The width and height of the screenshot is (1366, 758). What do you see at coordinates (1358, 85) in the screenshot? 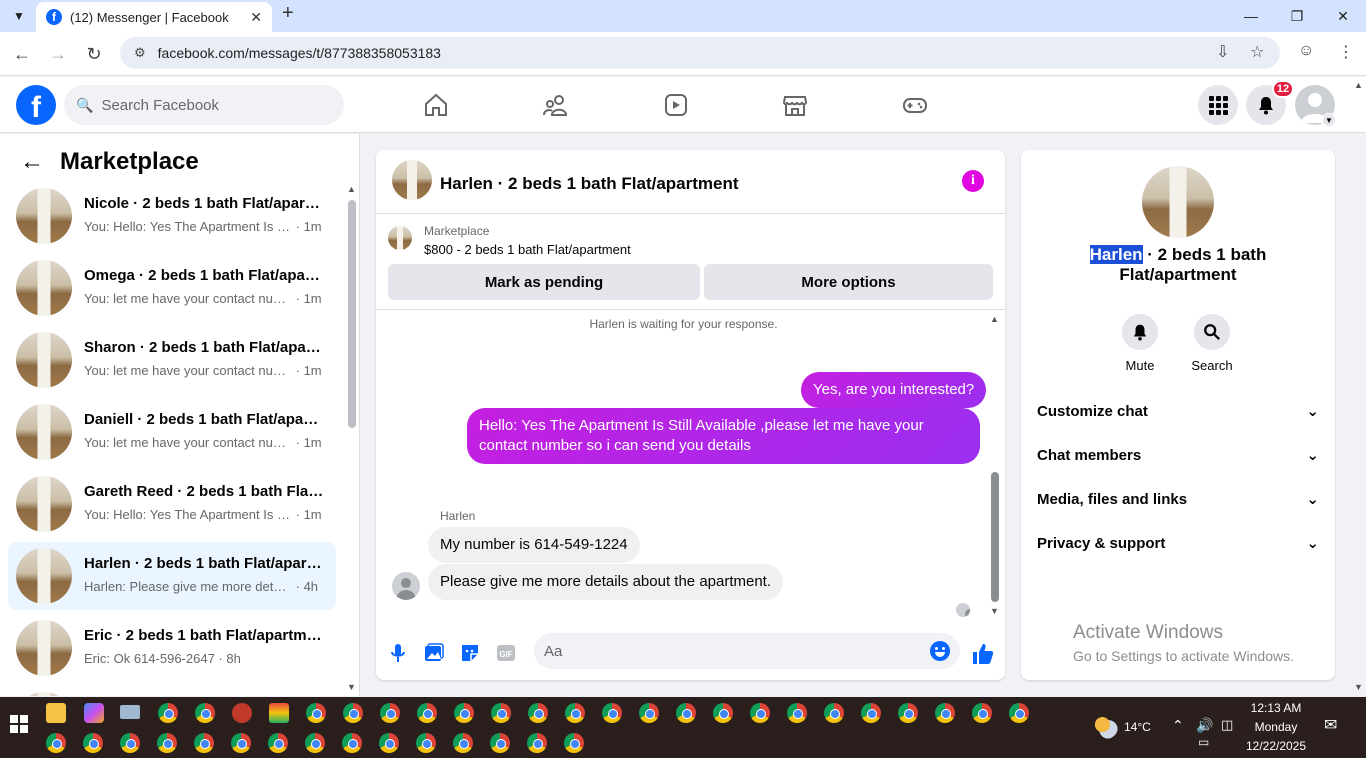
I see `page-scroll-up-icon: ▲` at bounding box center [1358, 85].